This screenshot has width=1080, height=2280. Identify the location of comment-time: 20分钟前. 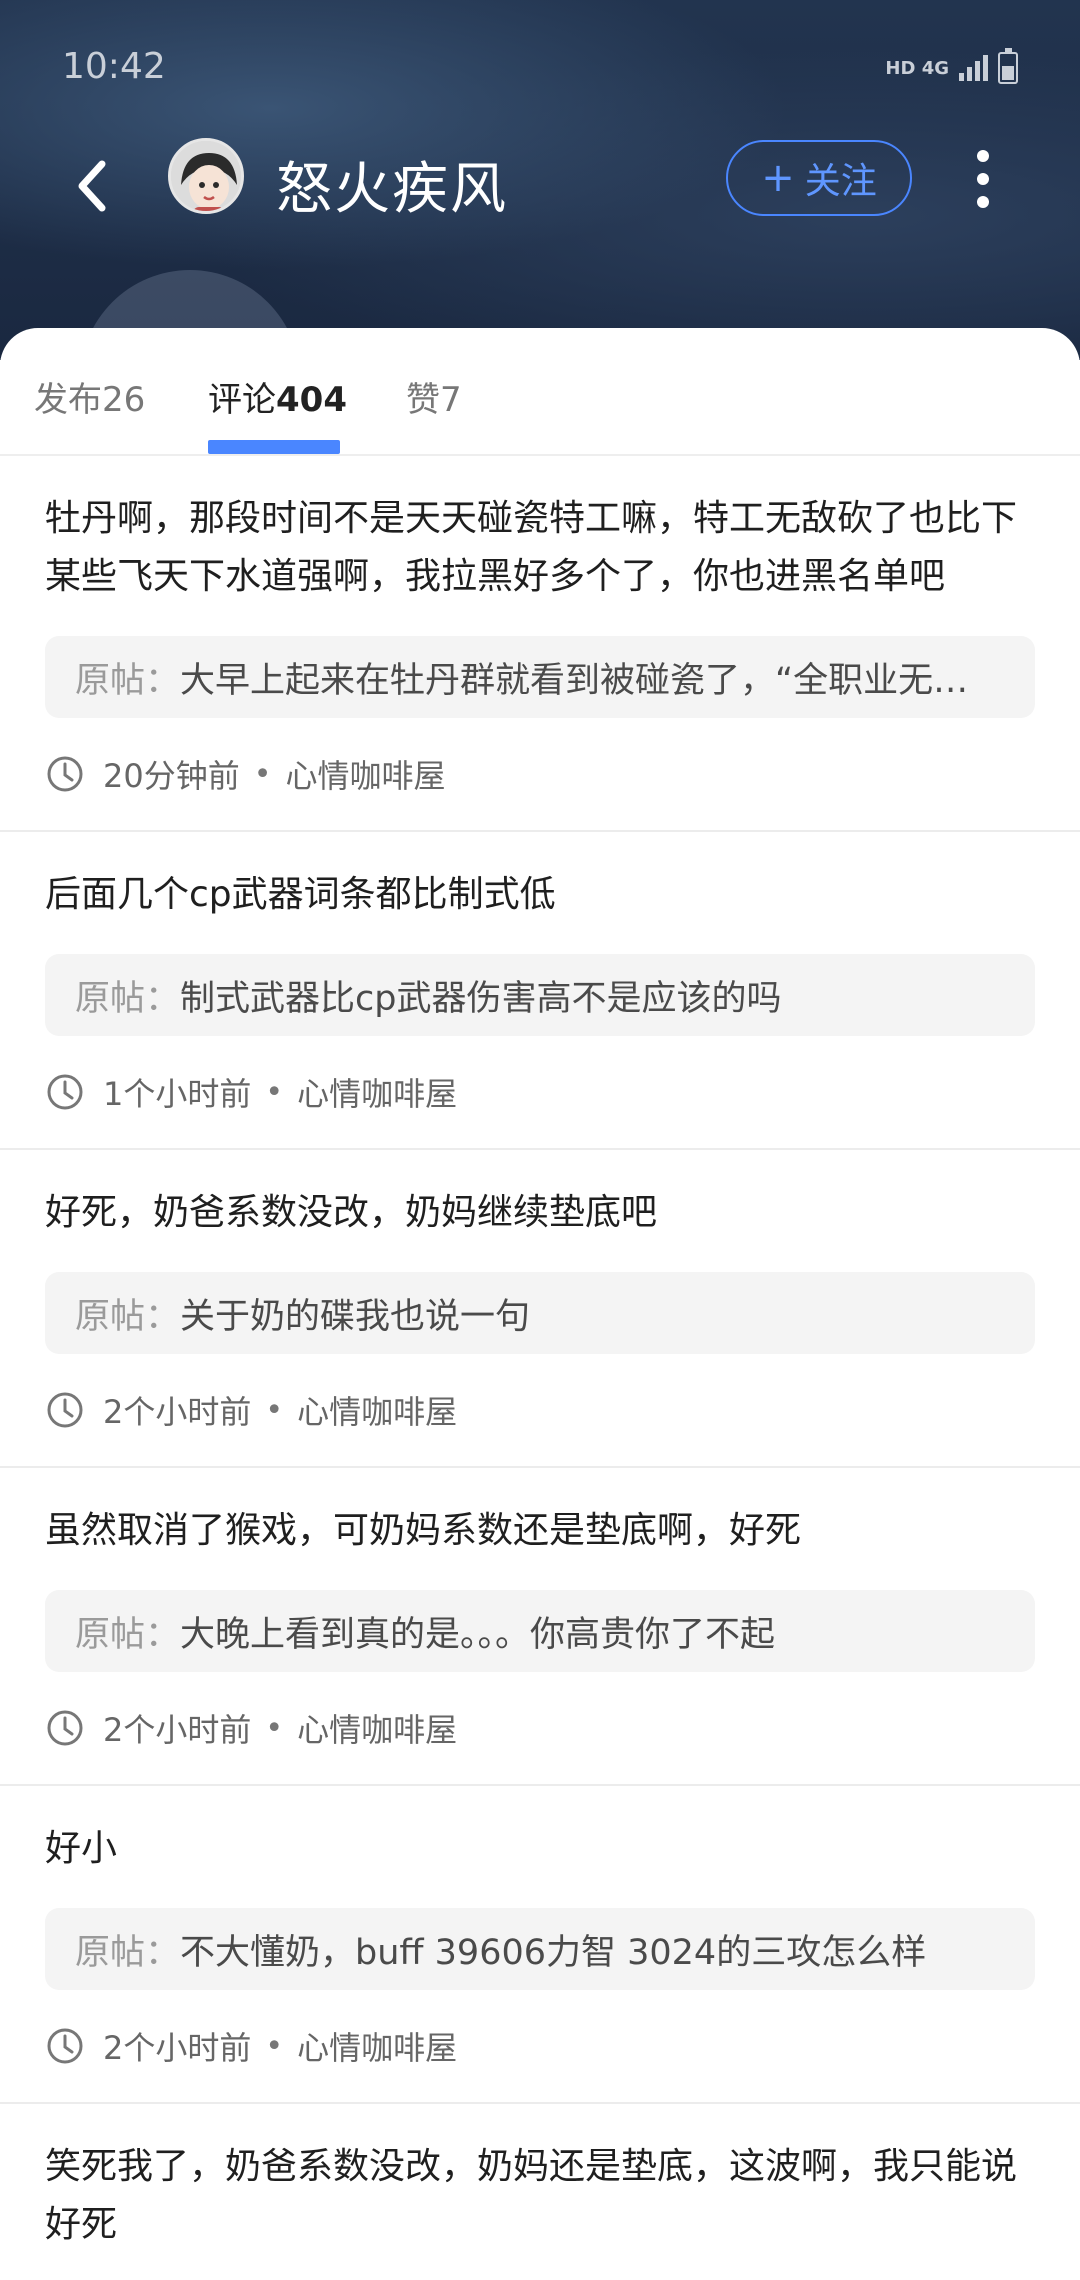
(171, 776).